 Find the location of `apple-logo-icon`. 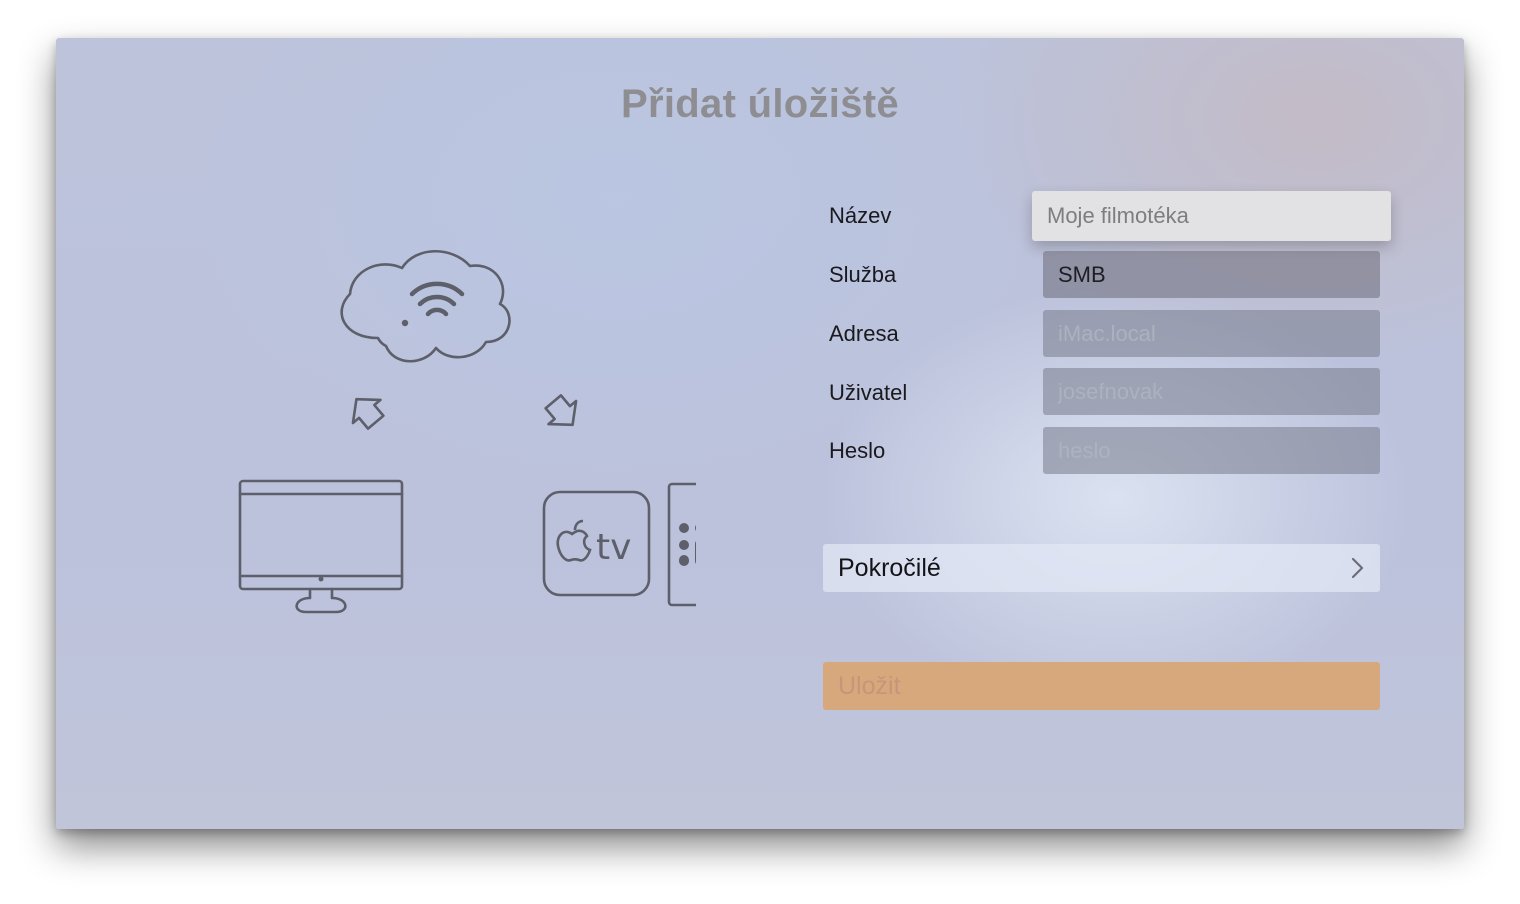

apple-logo-icon is located at coordinates (574, 540).